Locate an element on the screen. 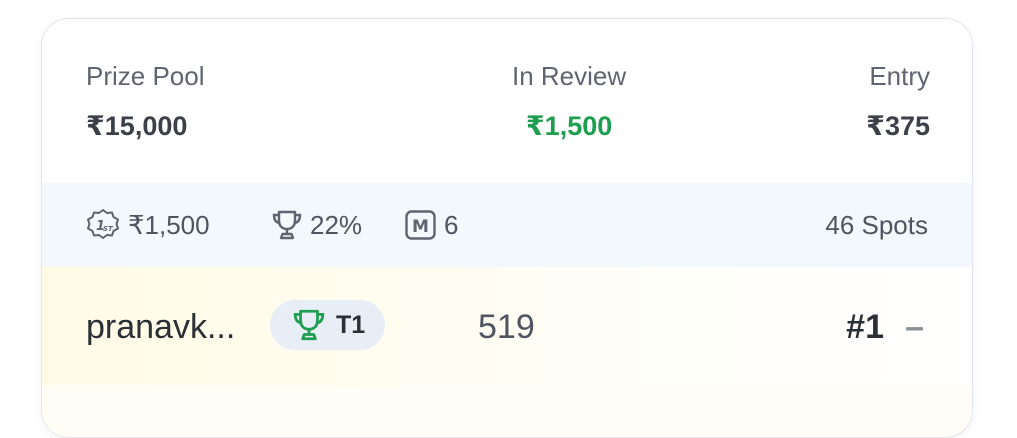 Image resolution: width=1017 pixels, height=438 pixels. entry-label: Entry is located at coordinates (899, 76).